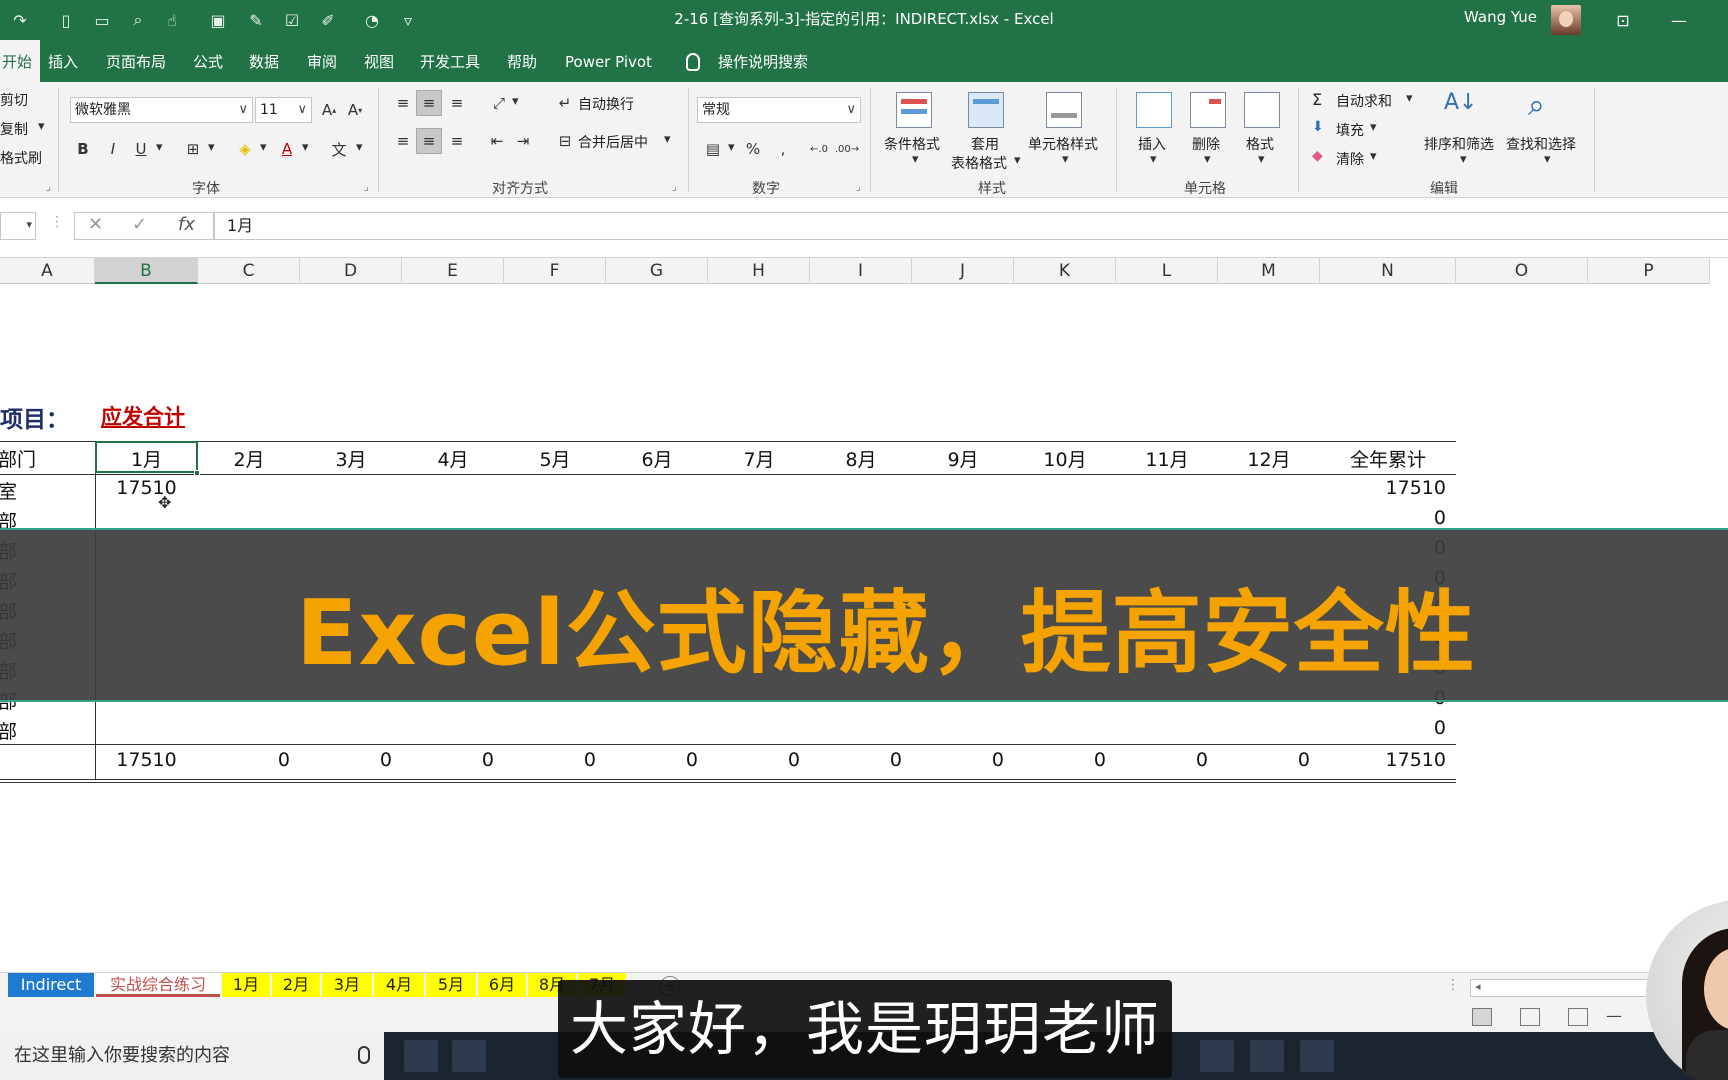 The height and width of the screenshot is (1080, 1728). Describe the element at coordinates (1547, 159) in the screenshot. I see `find-dropdown-icon: ▾` at that location.